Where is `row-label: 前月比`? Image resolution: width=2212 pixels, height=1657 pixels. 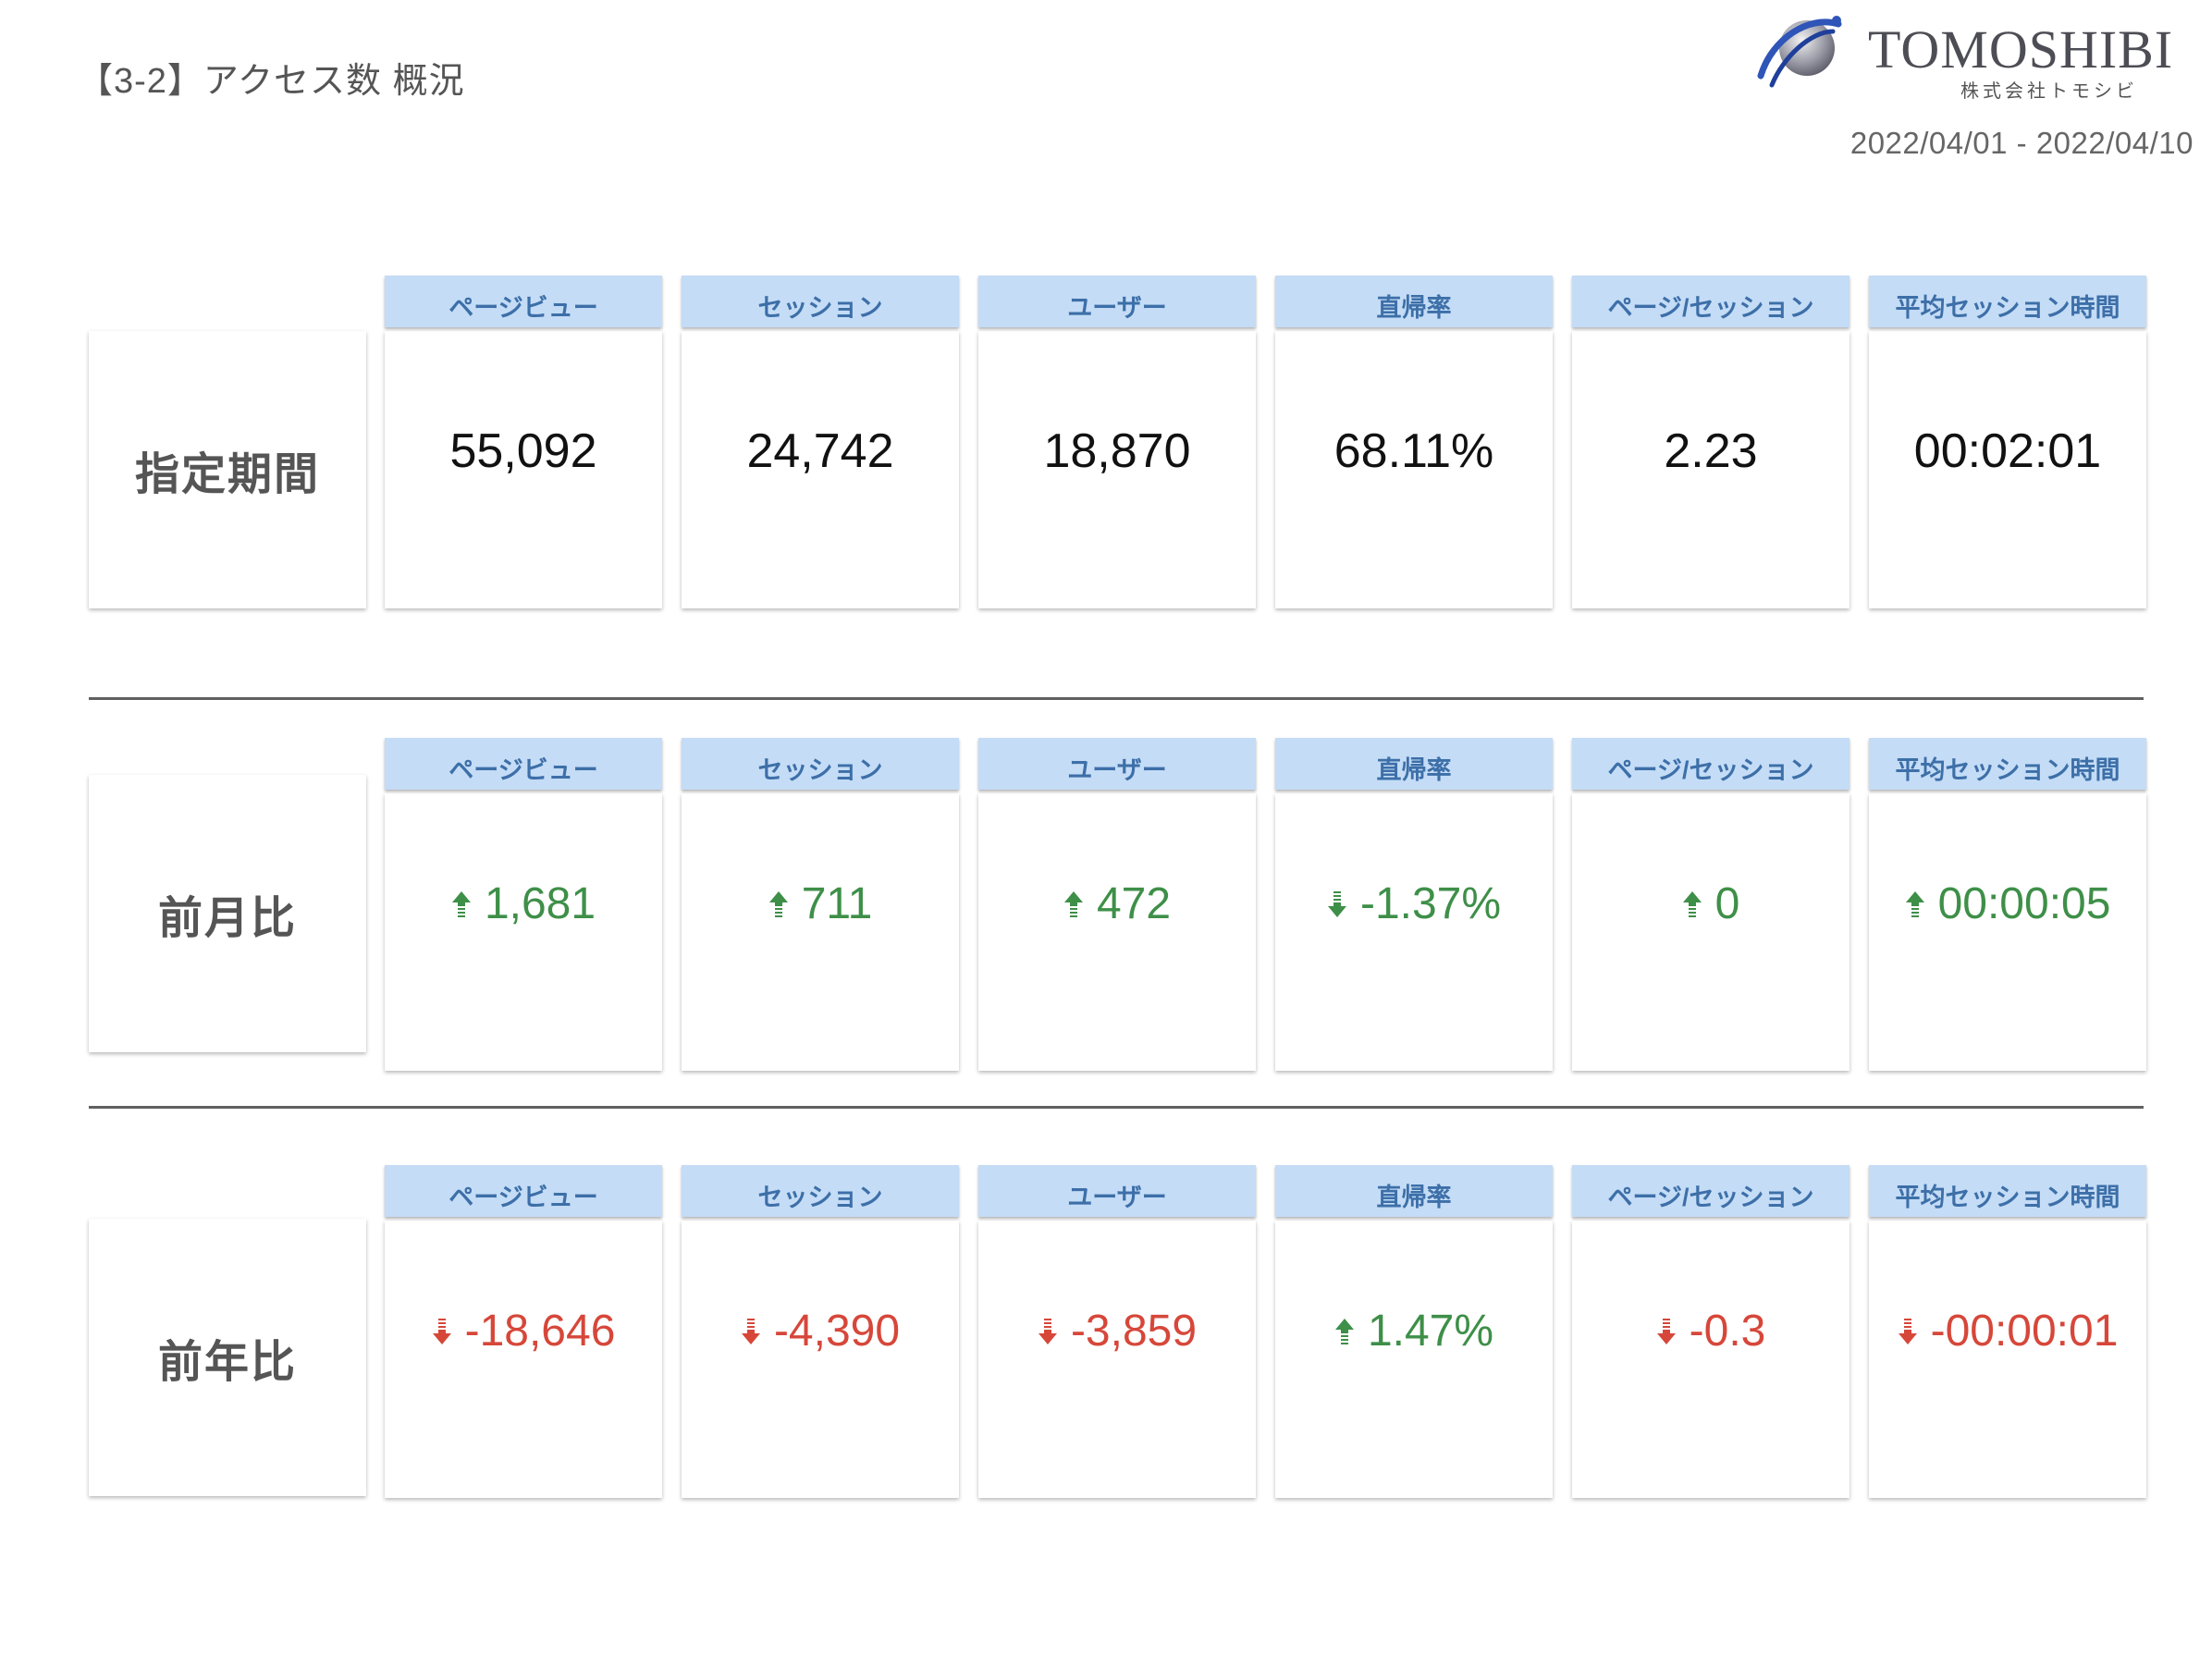 row-label: 前月比 is located at coordinates (227, 918).